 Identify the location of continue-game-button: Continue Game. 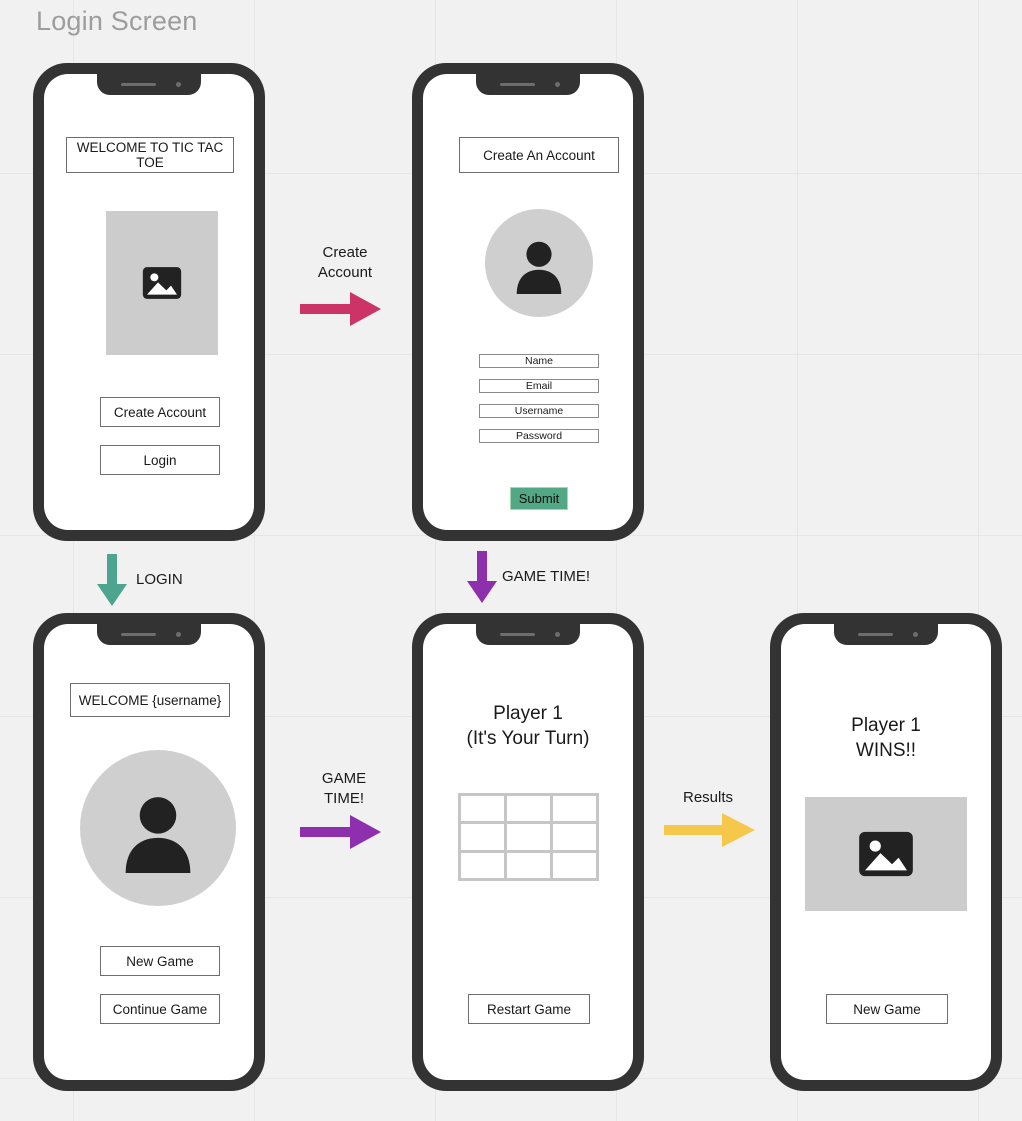
(160, 1009).